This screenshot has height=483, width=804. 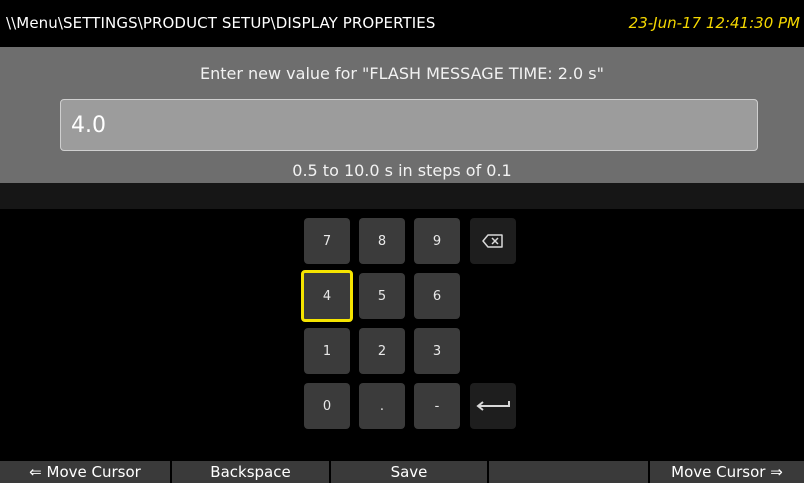 What do you see at coordinates (382, 296) in the screenshot?
I see `key-5: 5` at bounding box center [382, 296].